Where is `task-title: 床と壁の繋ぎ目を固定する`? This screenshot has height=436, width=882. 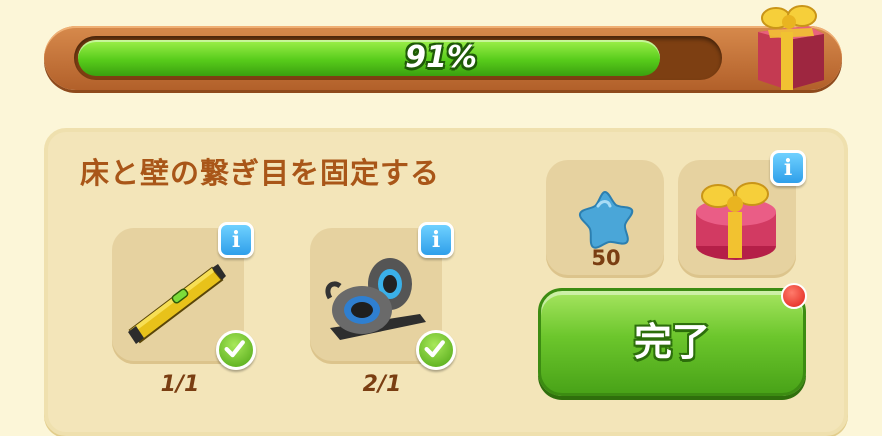 task-title: 床と壁の繋ぎ目を固定する is located at coordinates (260, 173).